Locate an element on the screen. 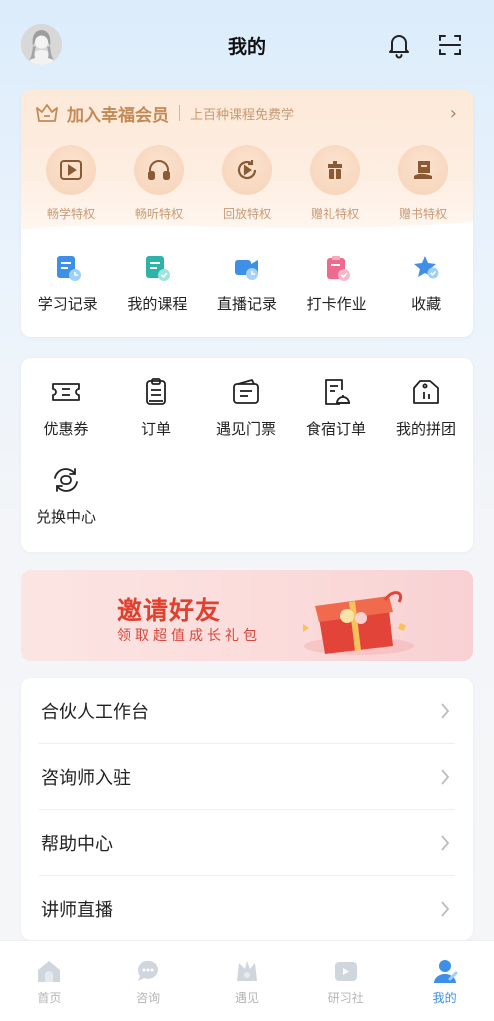 The width and height of the screenshot is (494, 1021). menu-item-label: 讲师直播 is located at coordinates (77, 910).